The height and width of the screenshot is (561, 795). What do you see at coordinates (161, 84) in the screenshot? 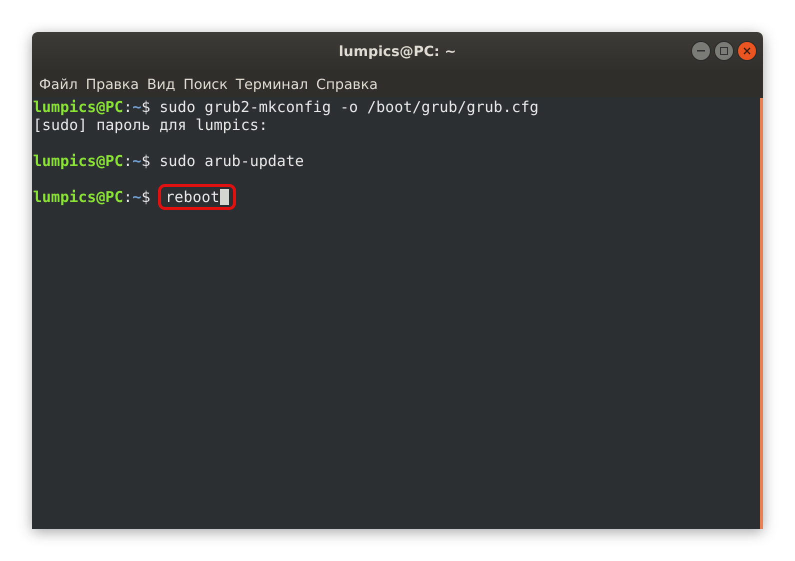
I see `menu-item: Вид` at bounding box center [161, 84].